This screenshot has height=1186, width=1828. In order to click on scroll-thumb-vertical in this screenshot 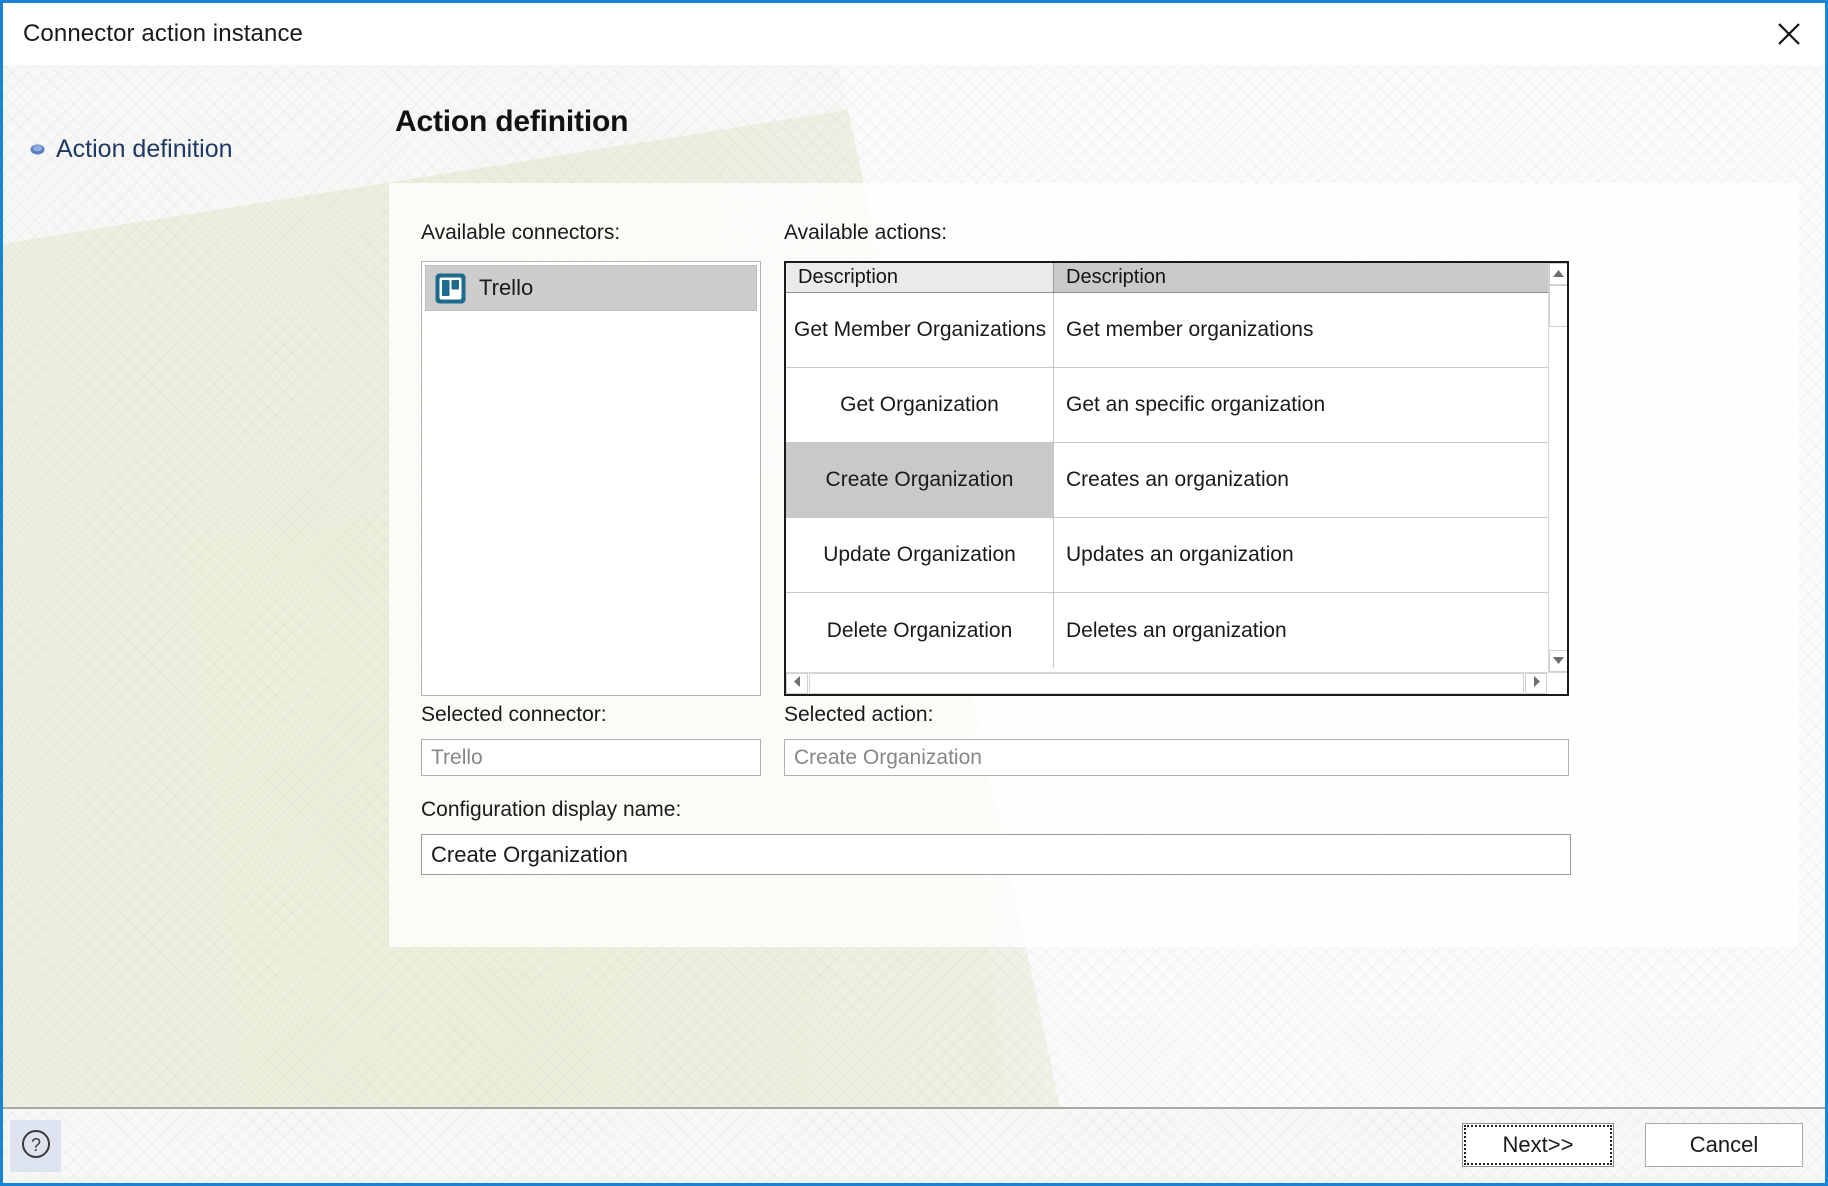, I will do `click(1558, 306)`.